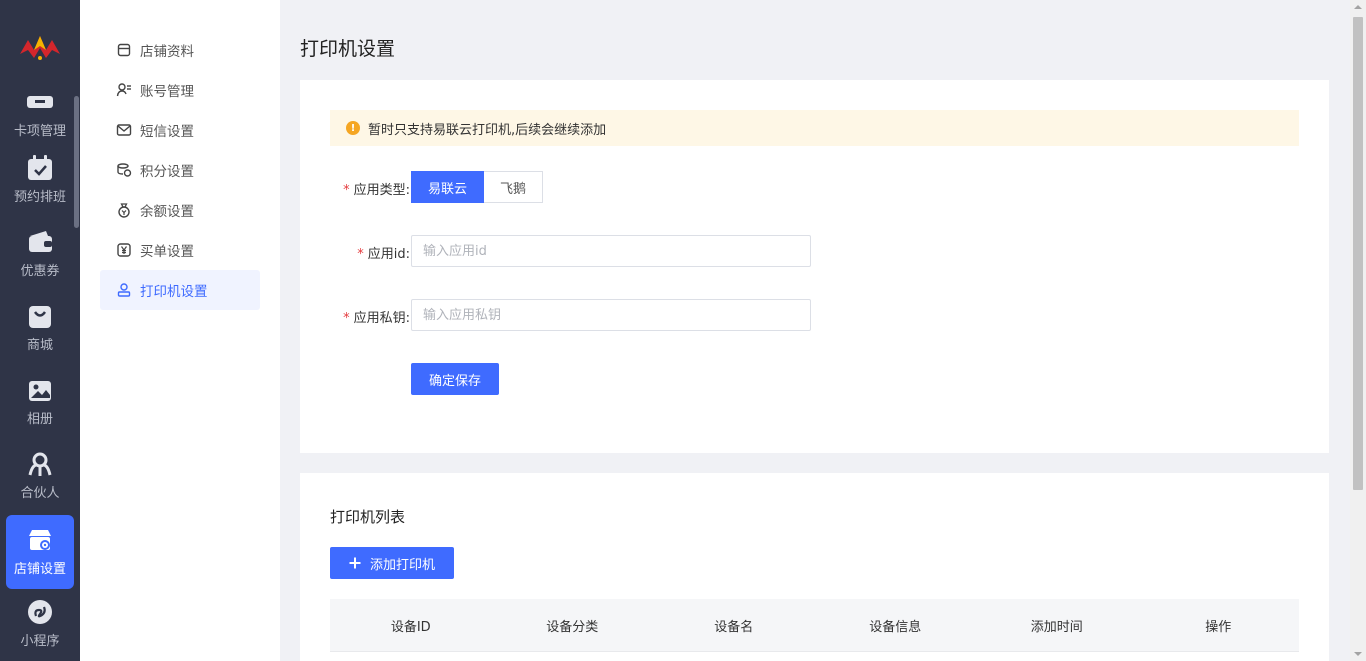 The height and width of the screenshot is (661, 1366). What do you see at coordinates (39, 197) in the screenshot?
I see `rail-item-label: 预约排班` at bounding box center [39, 197].